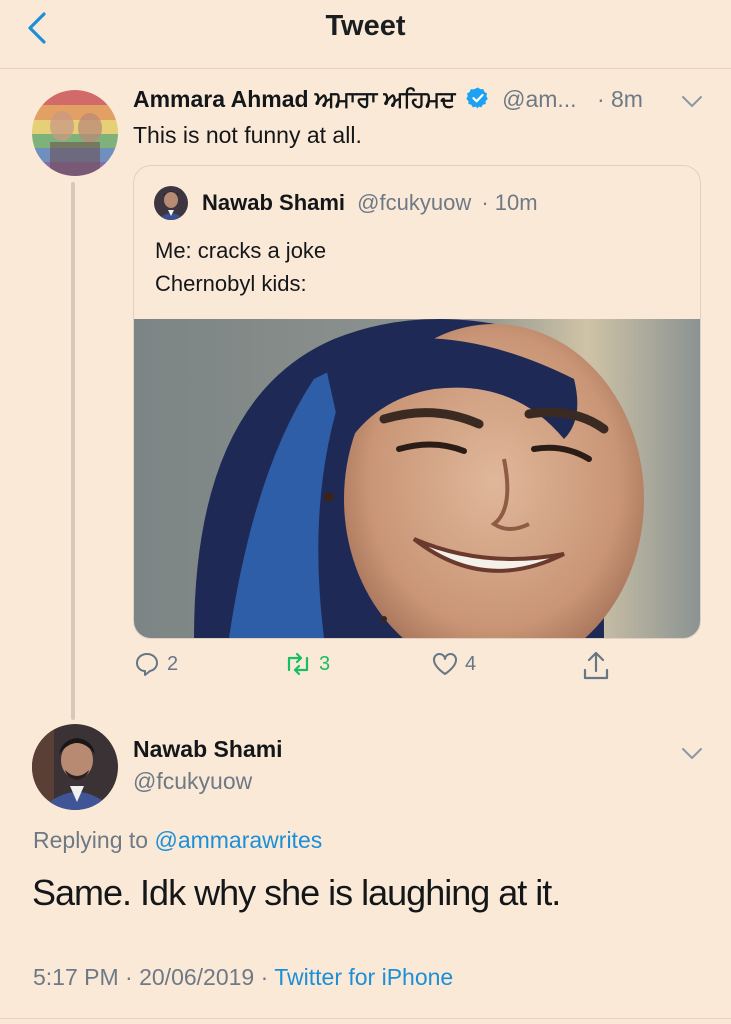  I want to click on divider, so click(365, 1018).